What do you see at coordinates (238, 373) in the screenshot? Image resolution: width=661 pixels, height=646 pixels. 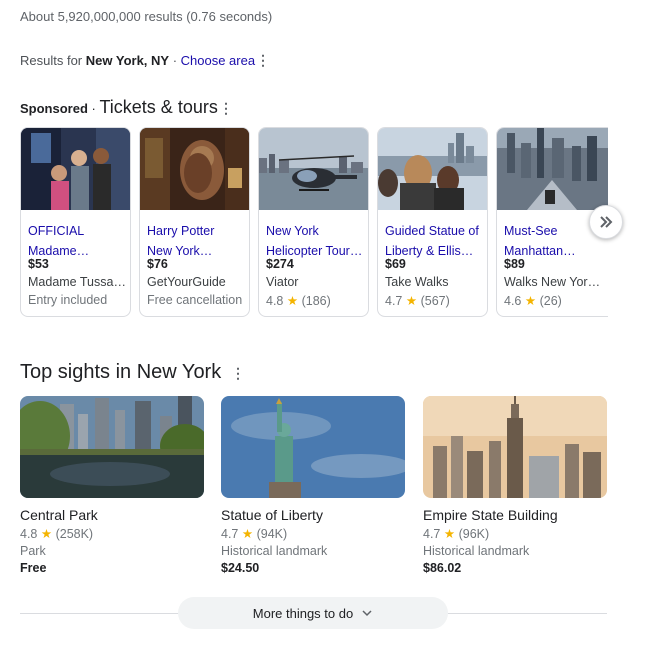 I see `top-sights-more-icon: ⋮` at bounding box center [238, 373].